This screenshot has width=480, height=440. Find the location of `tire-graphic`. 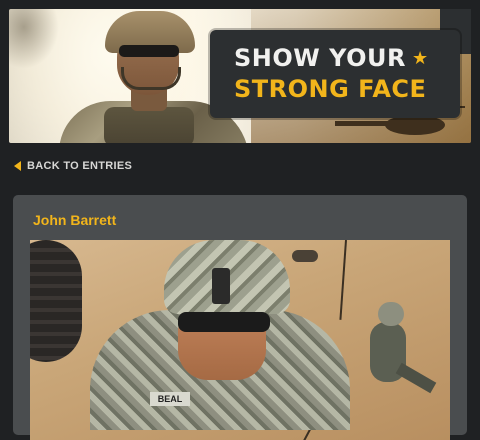

tire-graphic is located at coordinates (56, 301).